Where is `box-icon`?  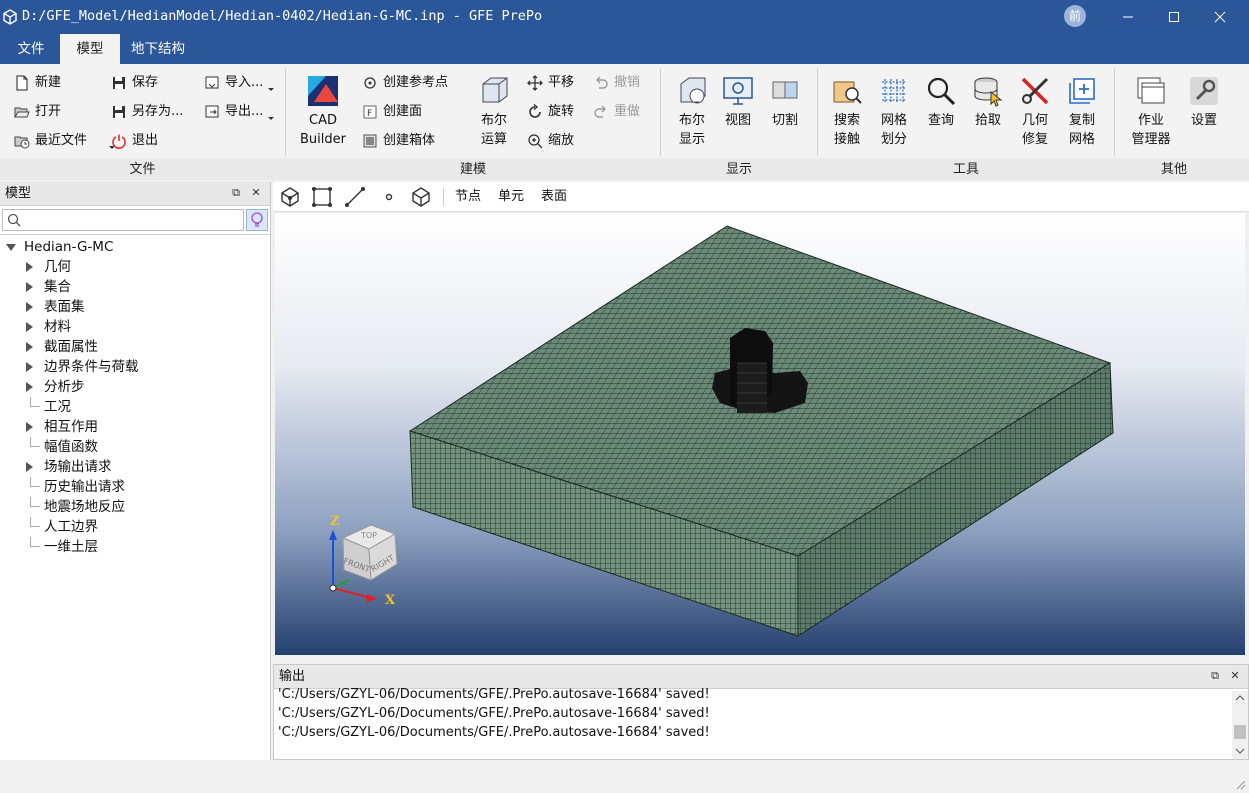 box-icon is located at coordinates (370, 141).